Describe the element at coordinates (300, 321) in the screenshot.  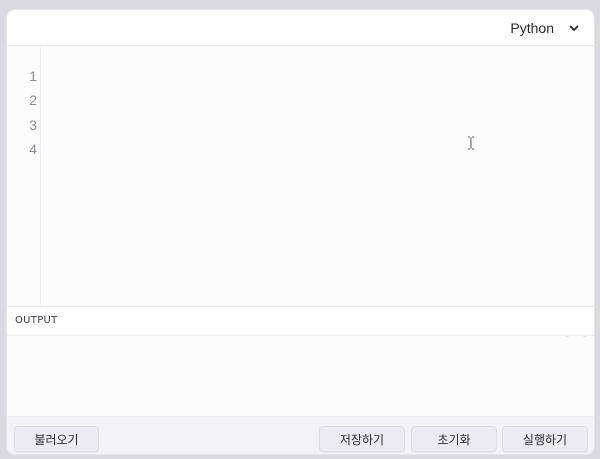
I see `output-header: OUTPUT` at that location.